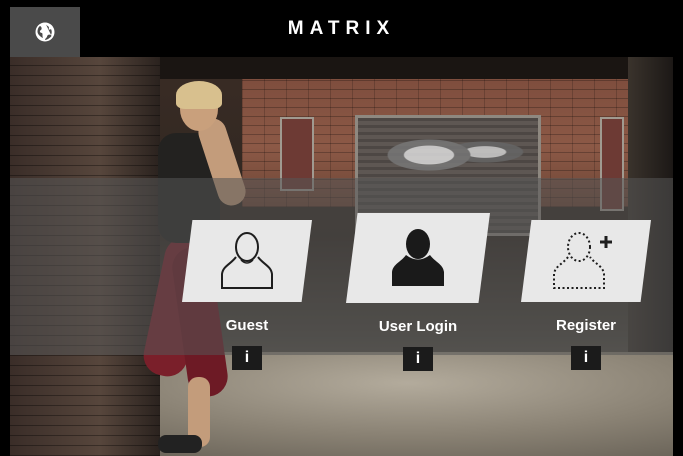 Image resolution: width=683 pixels, height=456 pixels. I want to click on guest-option: Guest i, so click(247, 295).